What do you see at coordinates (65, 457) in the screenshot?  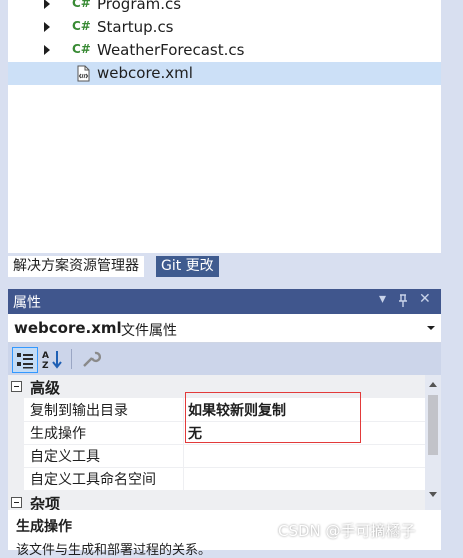 I see `property-name: 自定义工具` at bounding box center [65, 457].